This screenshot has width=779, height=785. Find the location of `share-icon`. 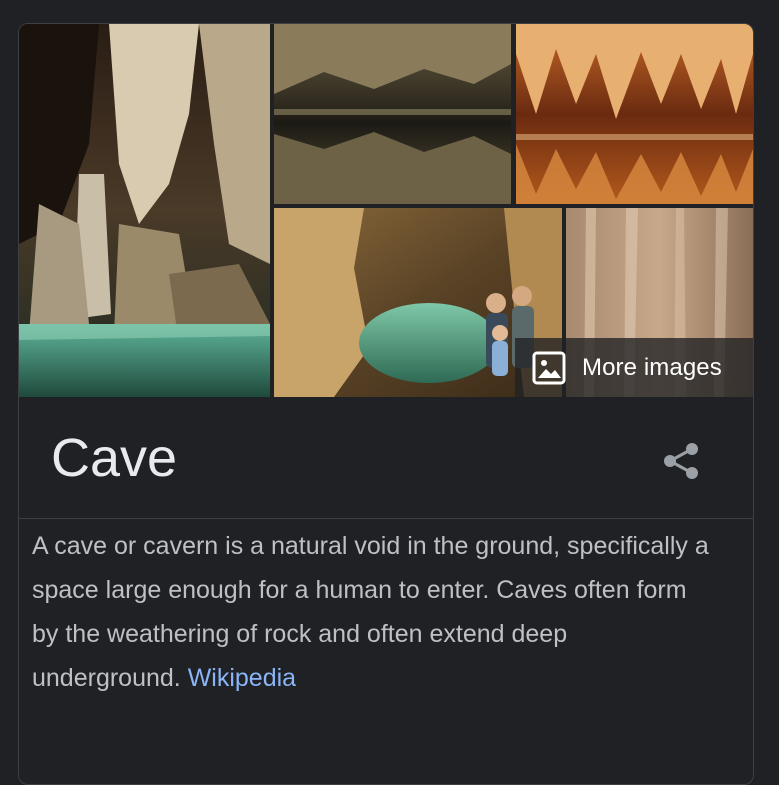

share-icon is located at coordinates (681, 461).